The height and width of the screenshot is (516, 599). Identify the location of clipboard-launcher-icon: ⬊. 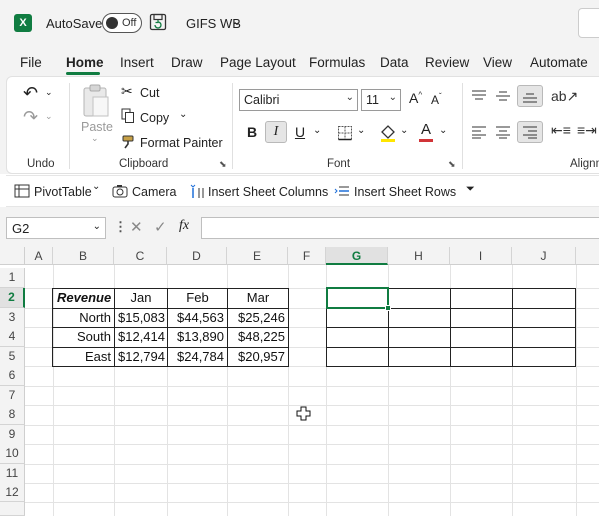
(223, 164).